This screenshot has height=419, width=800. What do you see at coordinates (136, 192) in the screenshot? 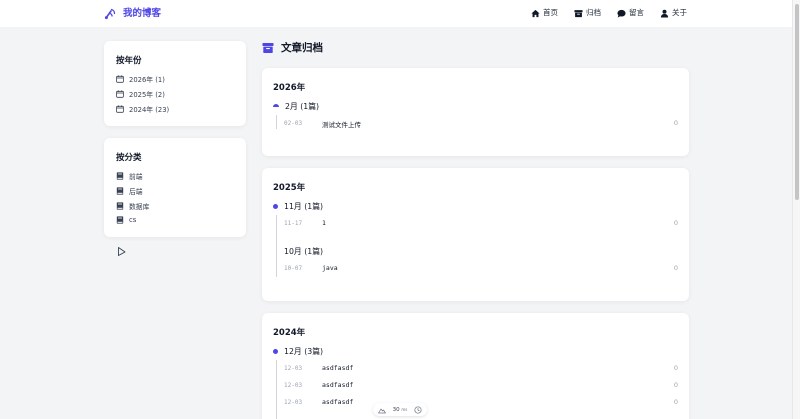
I see `sidebar-item-label: 后端` at bounding box center [136, 192].